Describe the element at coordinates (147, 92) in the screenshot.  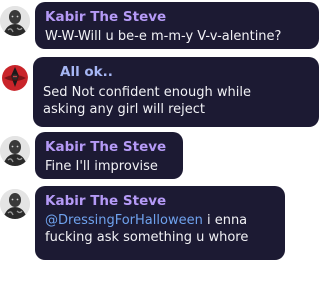
I see `message-text-line: Sed Not confident enough while` at that location.